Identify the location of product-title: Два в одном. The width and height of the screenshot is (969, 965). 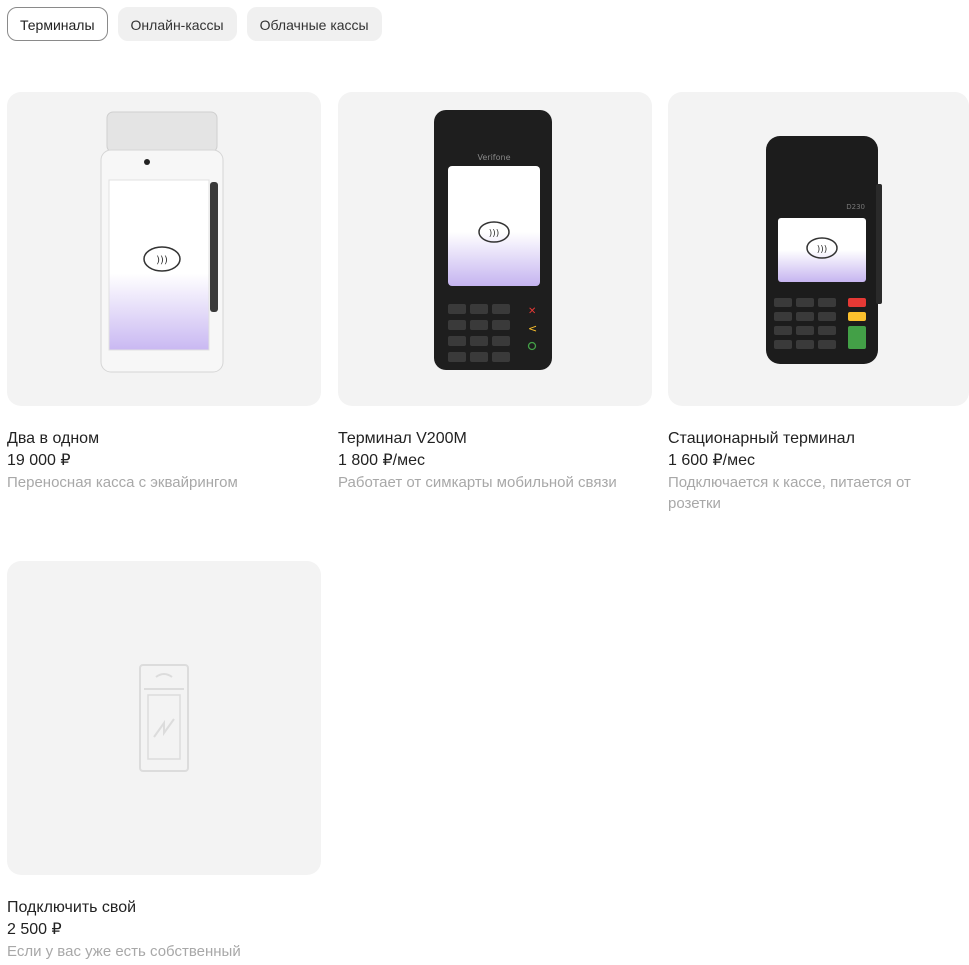
(164, 439).